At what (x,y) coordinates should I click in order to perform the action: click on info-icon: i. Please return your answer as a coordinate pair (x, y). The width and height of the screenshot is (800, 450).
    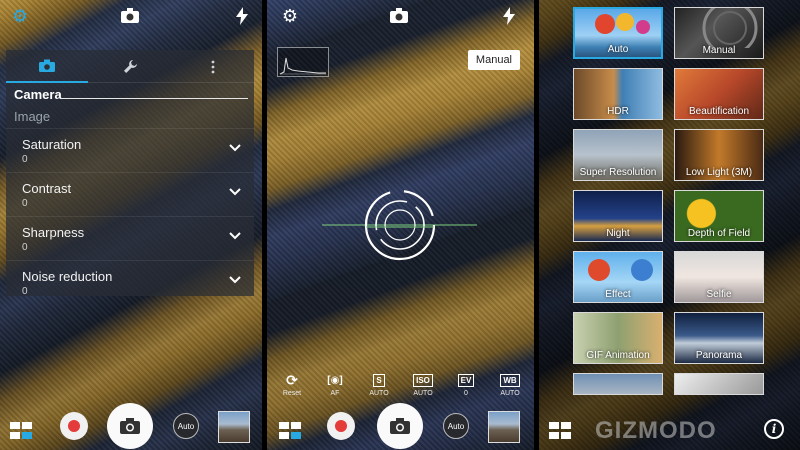
    Looking at the image, I should click on (774, 429).